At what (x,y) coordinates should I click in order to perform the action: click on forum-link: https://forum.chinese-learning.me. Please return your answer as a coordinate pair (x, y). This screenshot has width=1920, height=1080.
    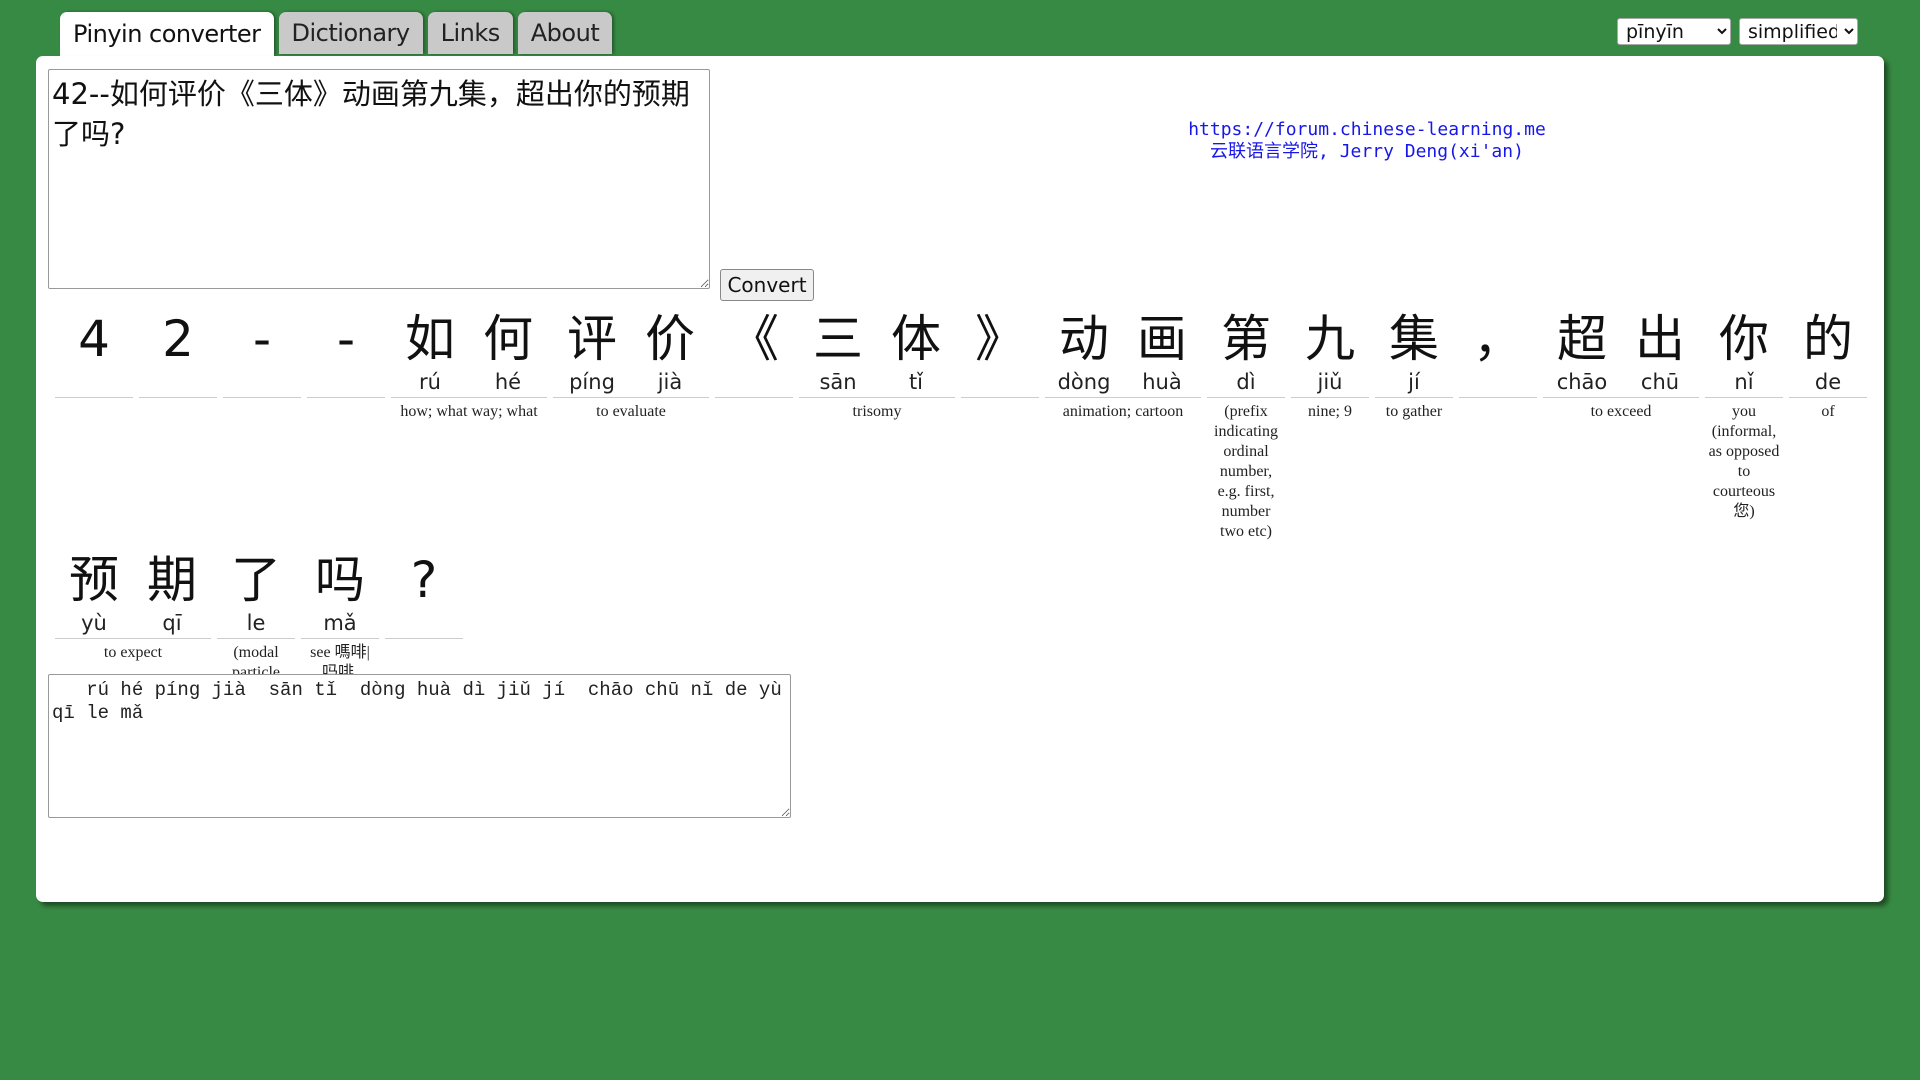
    Looking at the image, I should click on (1367, 130).